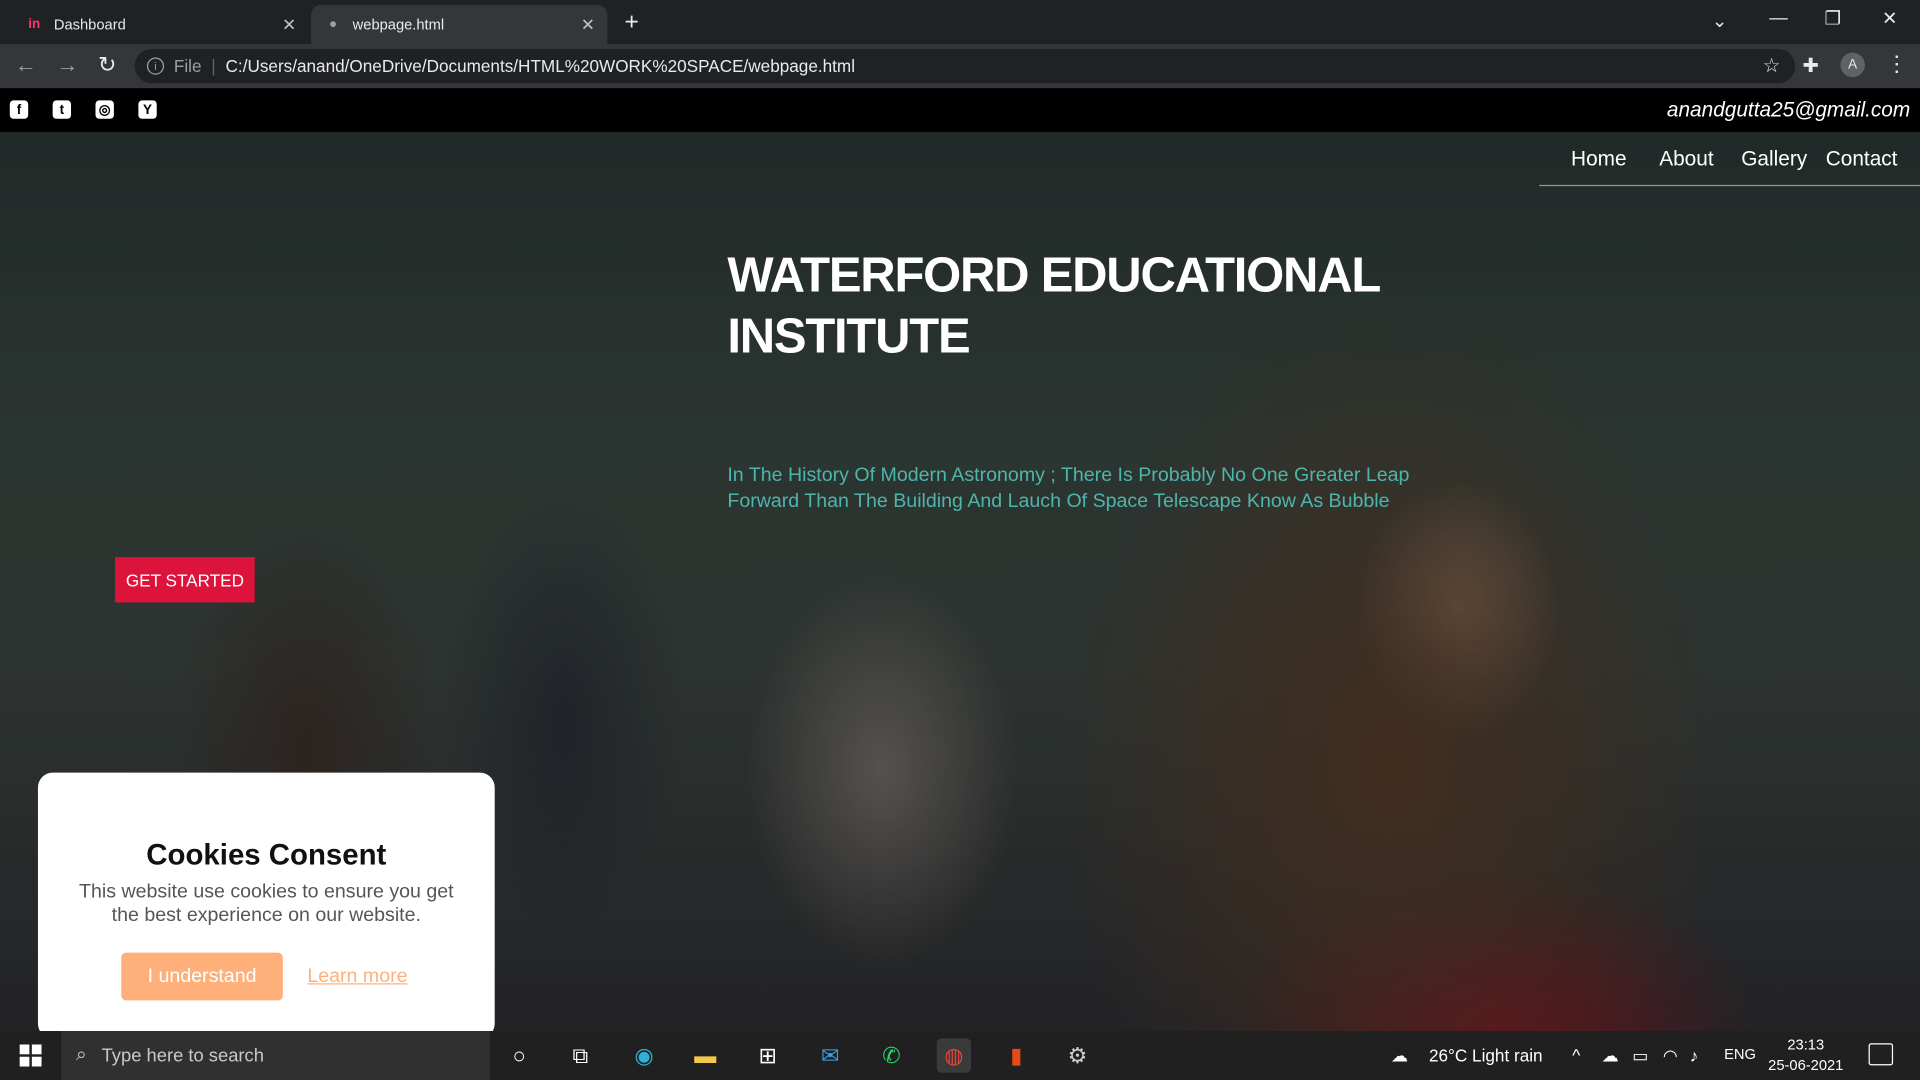 This screenshot has height=1080, width=1920. What do you see at coordinates (631, 23) in the screenshot?
I see `new-tab-icon: +` at bounding box center [631, 23].